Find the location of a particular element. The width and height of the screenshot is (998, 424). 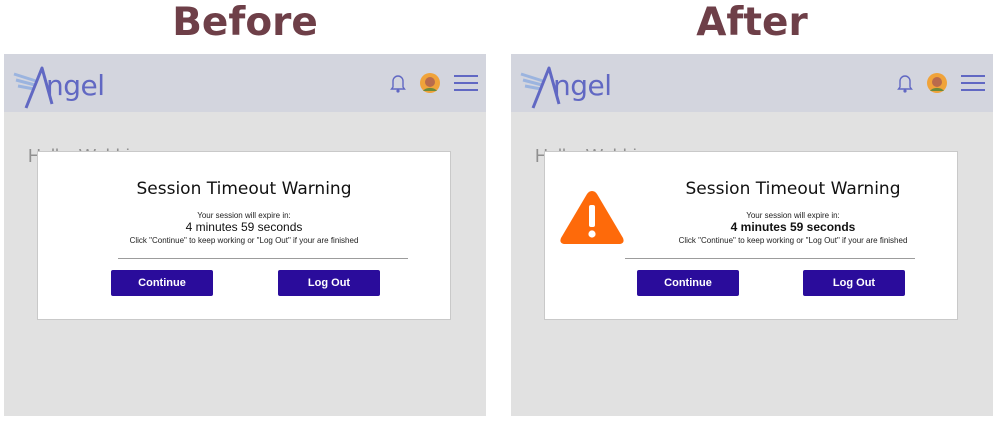

warning-triangle-icon is located at coordinates (592, 217).